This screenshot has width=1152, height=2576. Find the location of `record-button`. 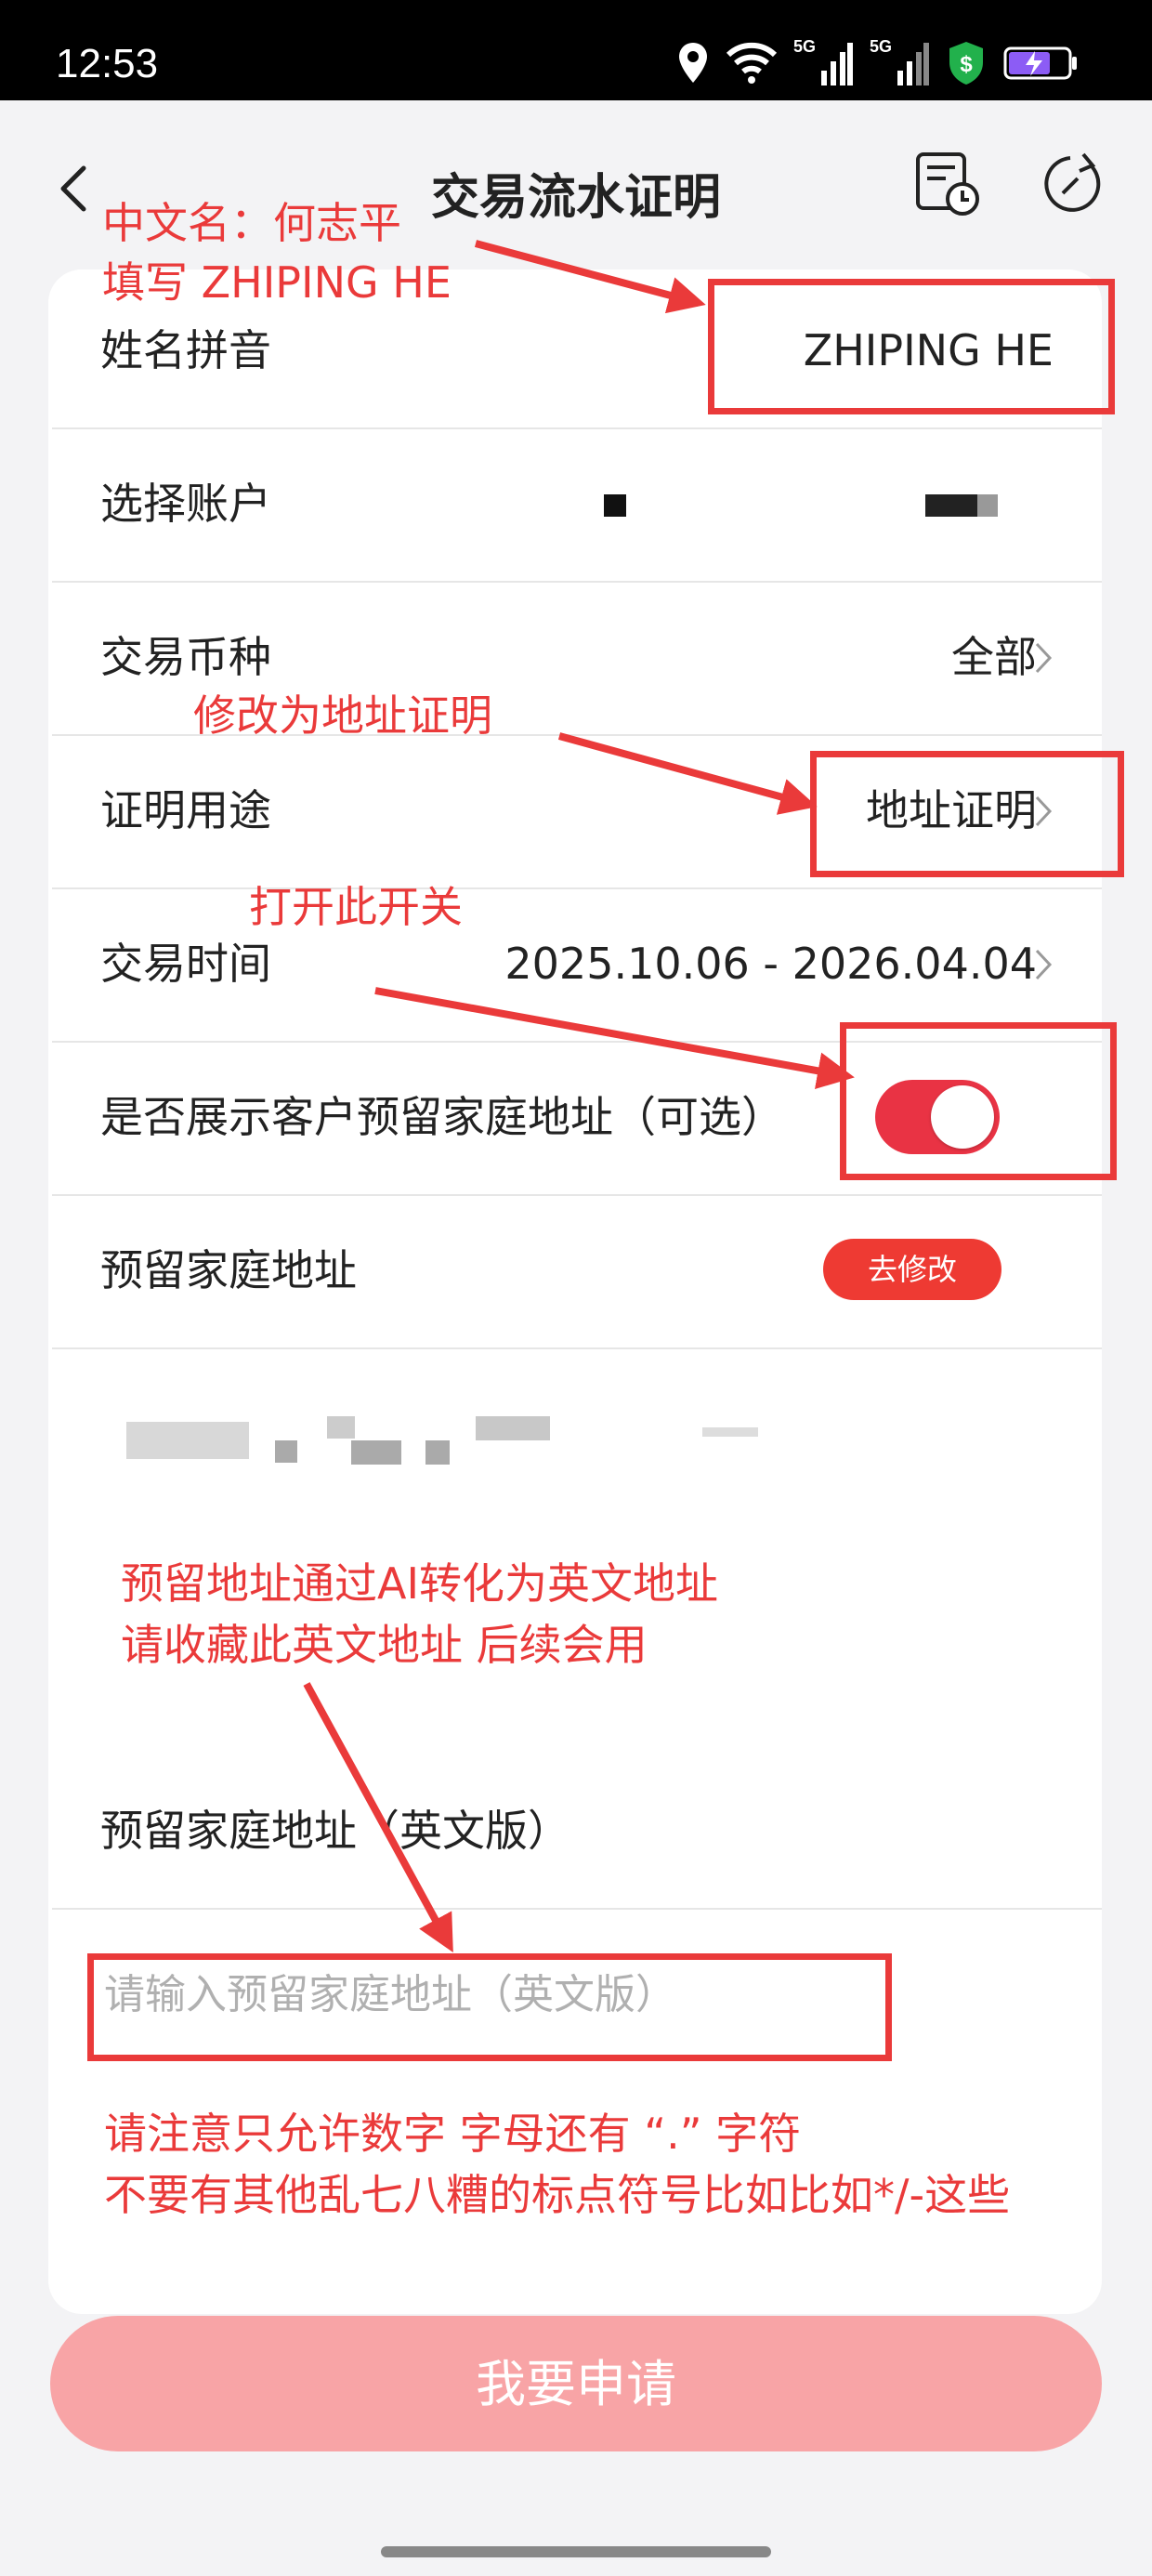

record-button is located at coordinates (947, 184).